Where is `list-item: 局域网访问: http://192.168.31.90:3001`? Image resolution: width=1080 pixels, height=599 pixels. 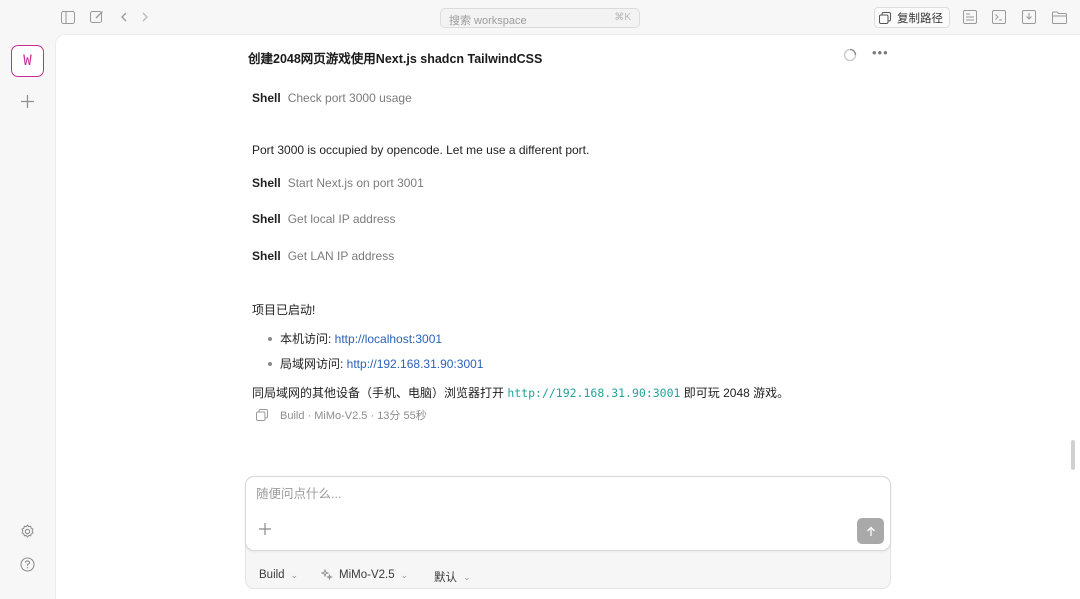 list-item: 局域网访问: http://192.168.31.90:3001 is located at coordinates (375, 363).